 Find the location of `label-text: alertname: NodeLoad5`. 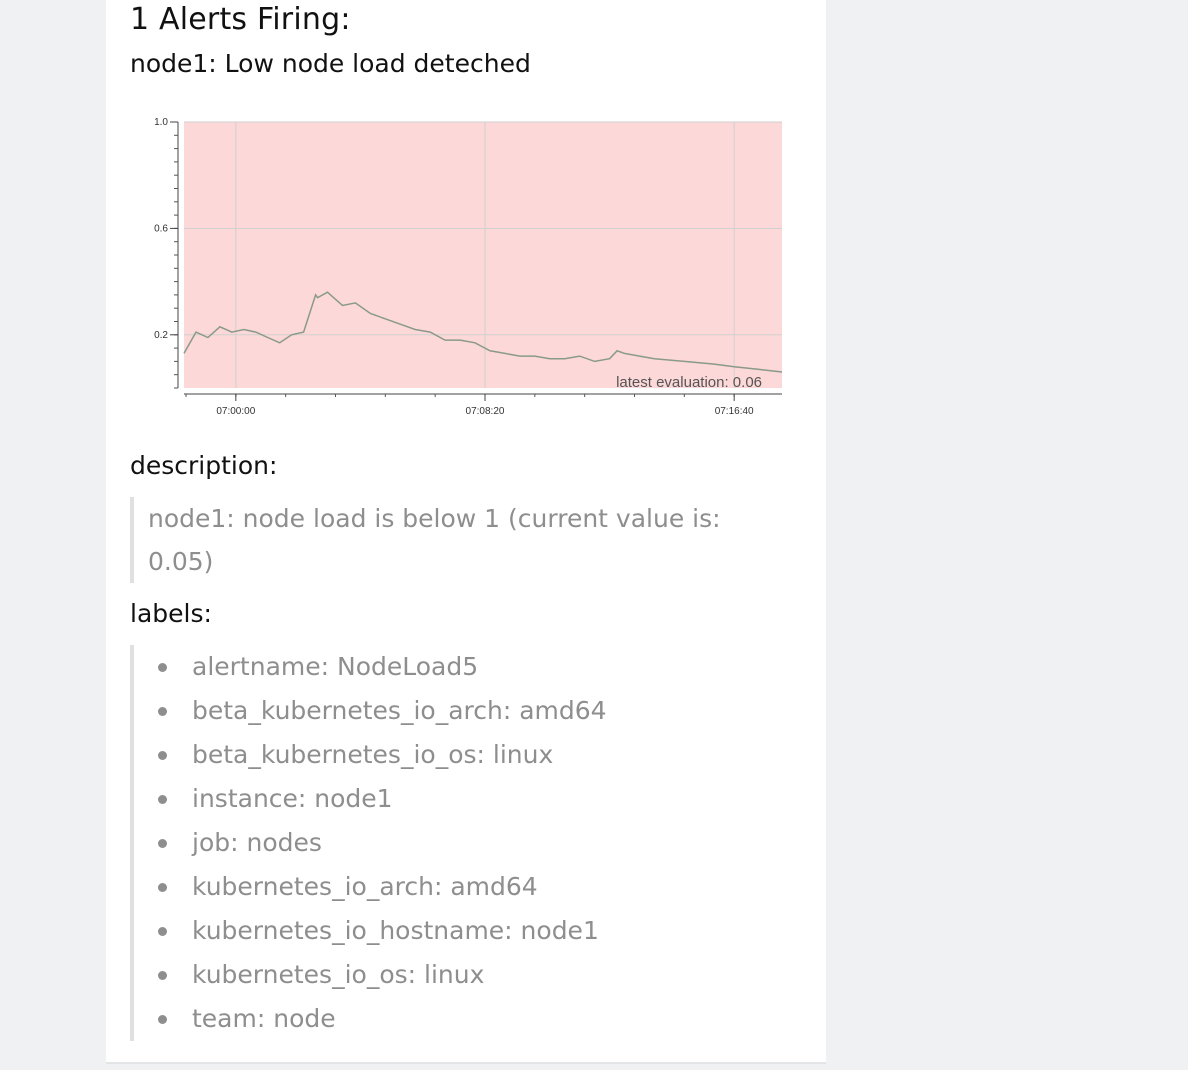

label-text: alertname: NodeLoad5 is located at coordinates (335, 666).